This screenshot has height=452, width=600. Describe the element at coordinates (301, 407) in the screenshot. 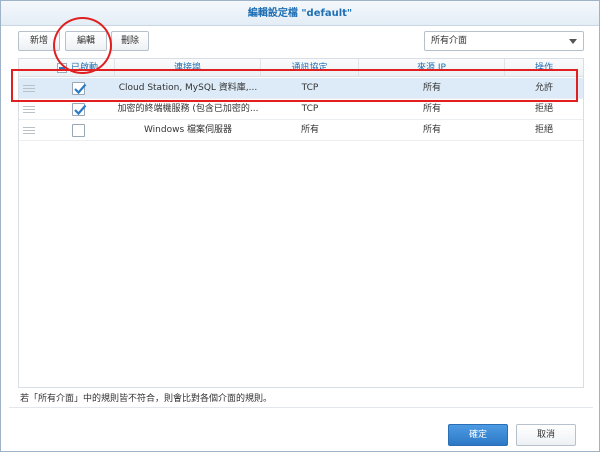

I see `footer-divider` at that location.